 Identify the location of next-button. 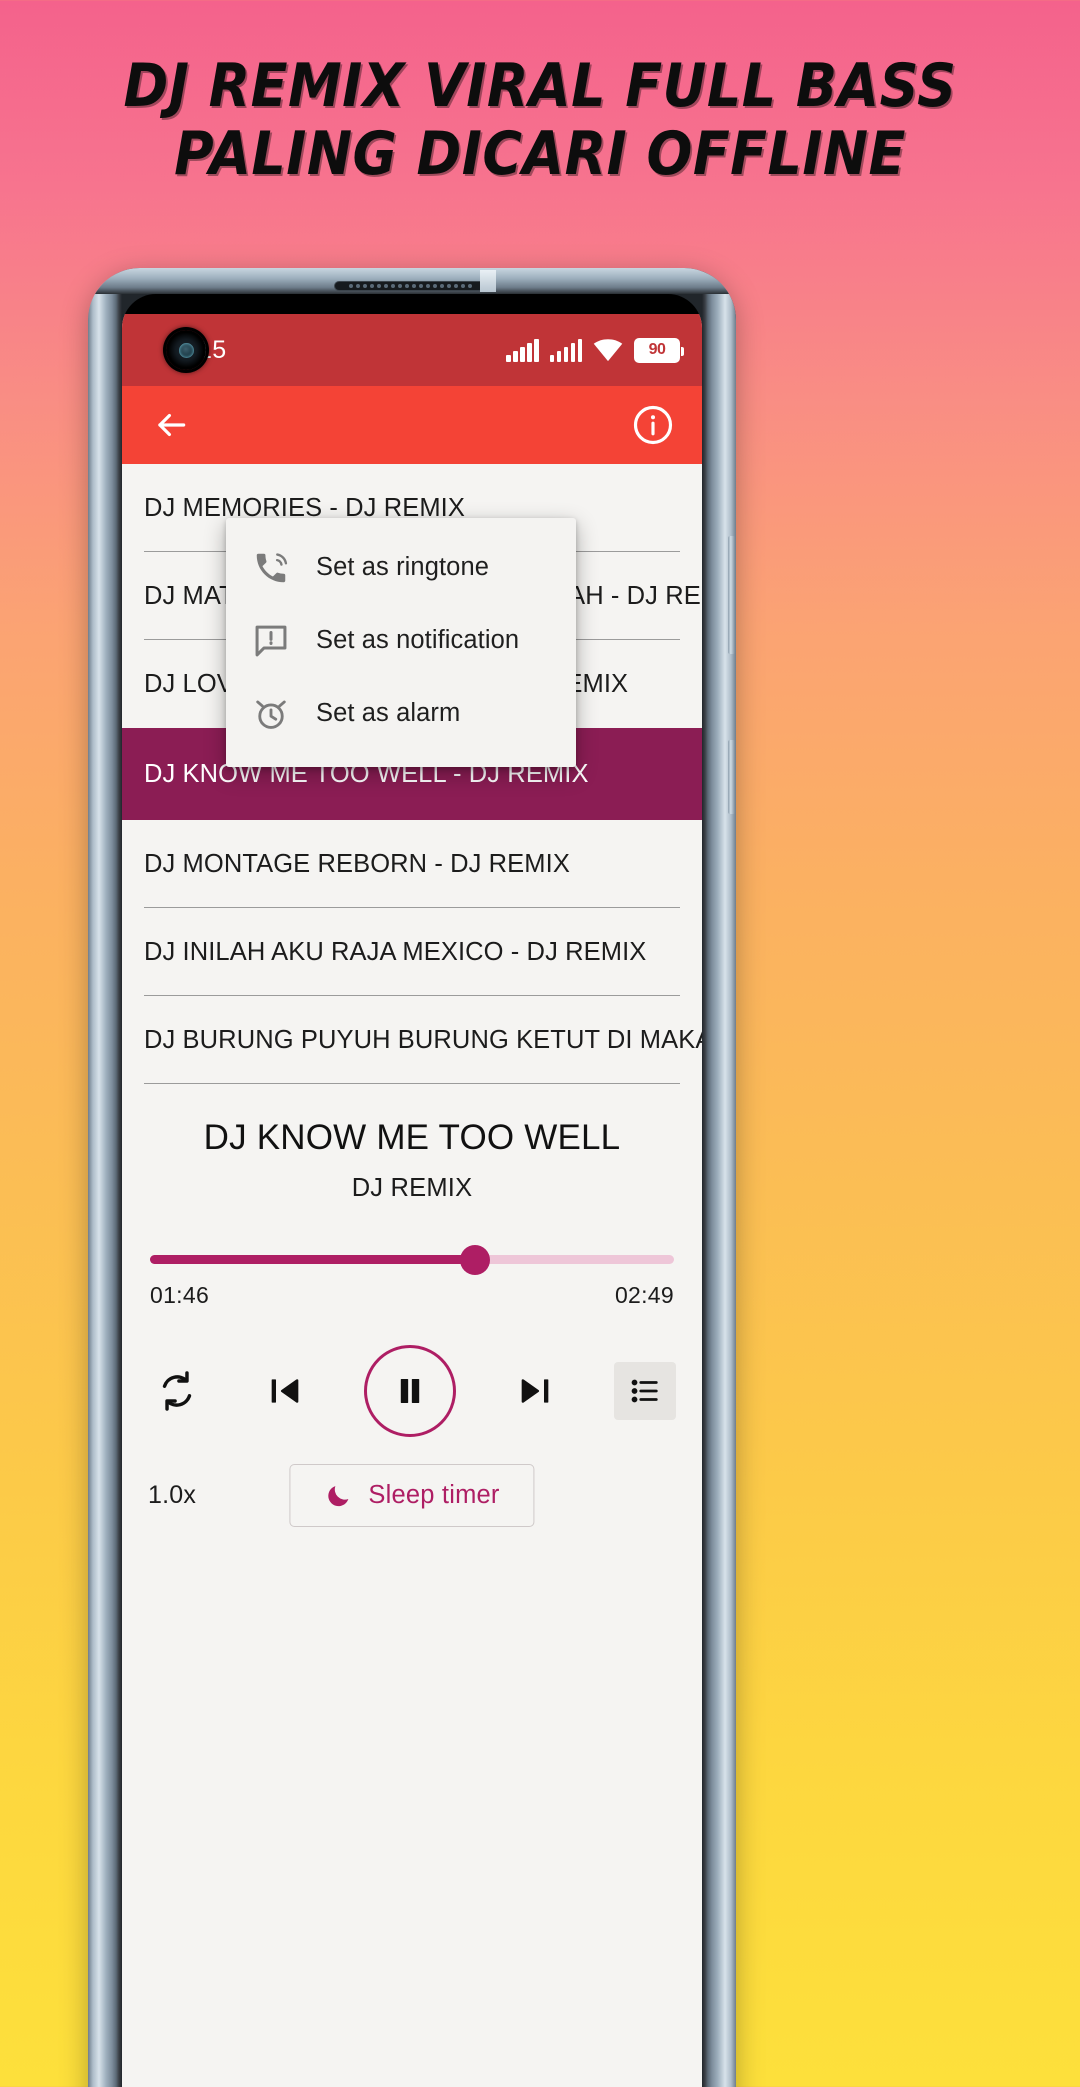
(535, 1391).